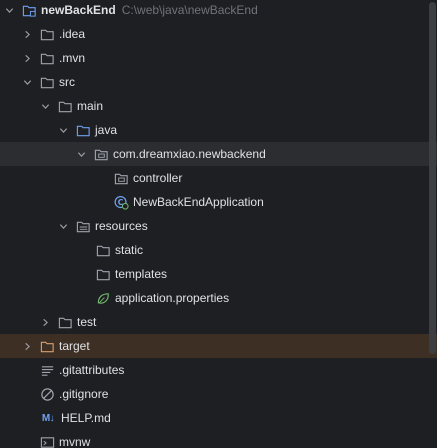 Image resolution: width=437 pixels, height=448 pixels. What do you see at coordinates (78, 10) in the screenshot?
I see `project-name: newBackEnd` at bounding box center [78, 10].